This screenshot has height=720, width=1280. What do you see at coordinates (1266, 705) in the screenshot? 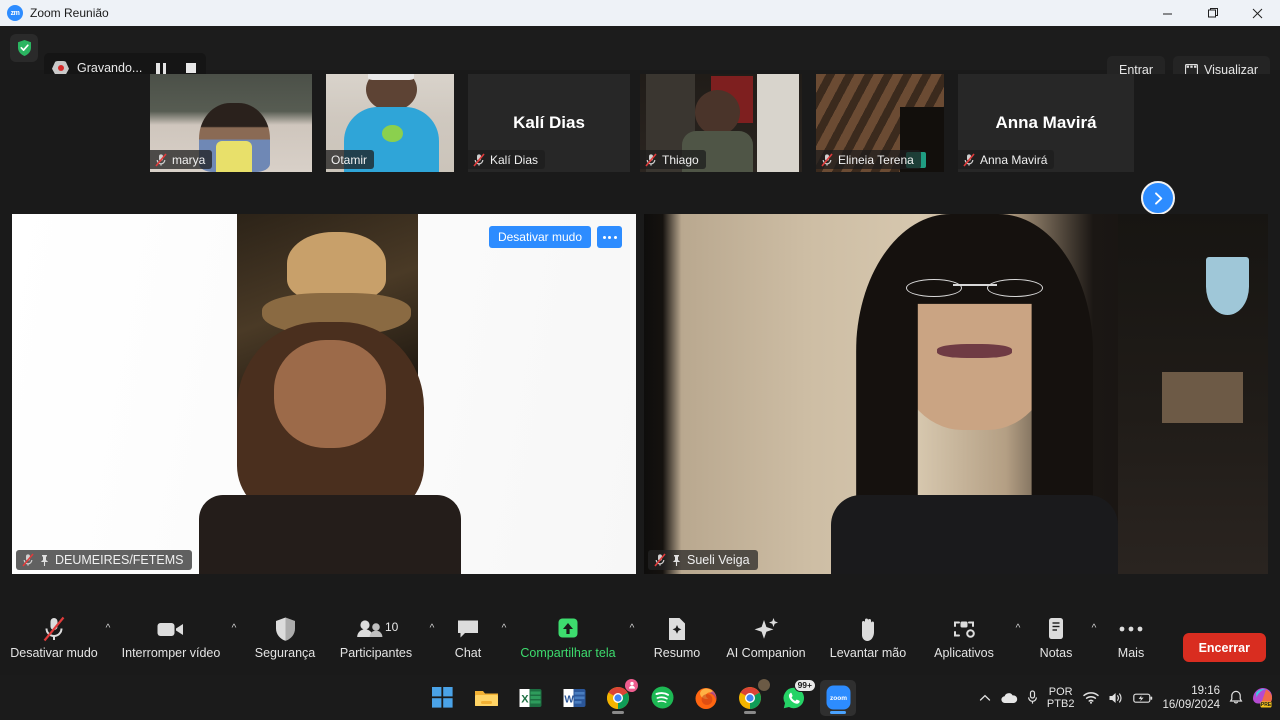
I see `svg-text: PRE` at bounding box center [1266, 705].